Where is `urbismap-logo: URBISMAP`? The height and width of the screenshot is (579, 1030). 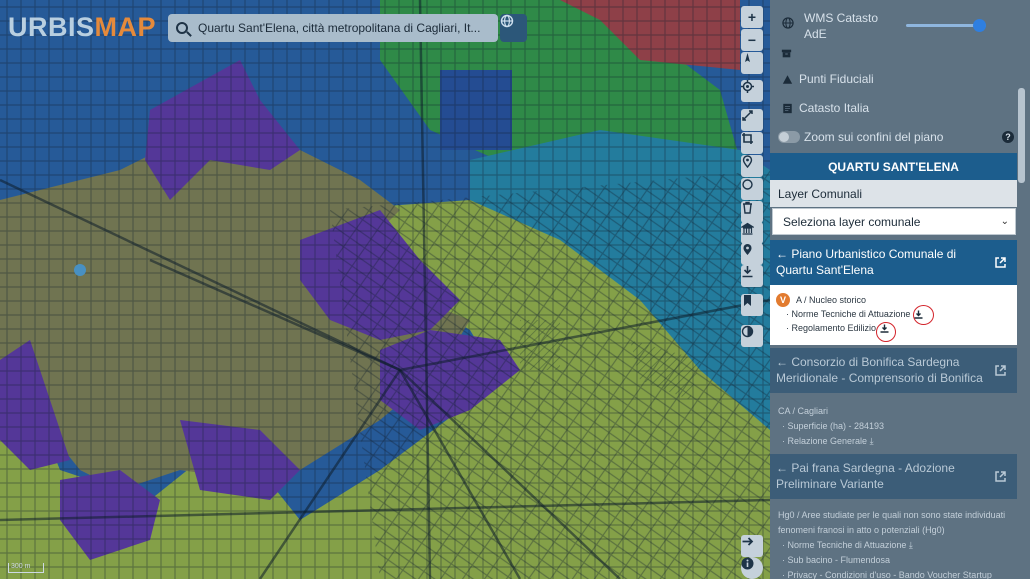
urbismap-logo: URBISMAP is located at coordinates (82, 27).